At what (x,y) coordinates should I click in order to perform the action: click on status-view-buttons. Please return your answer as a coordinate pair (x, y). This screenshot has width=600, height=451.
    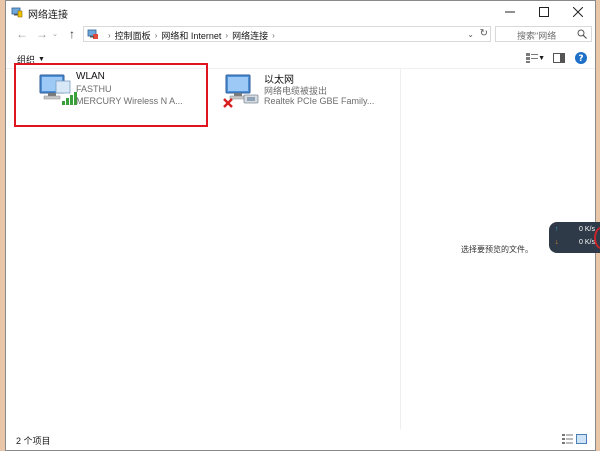
    Looking at the image, I should click on (574, 439).